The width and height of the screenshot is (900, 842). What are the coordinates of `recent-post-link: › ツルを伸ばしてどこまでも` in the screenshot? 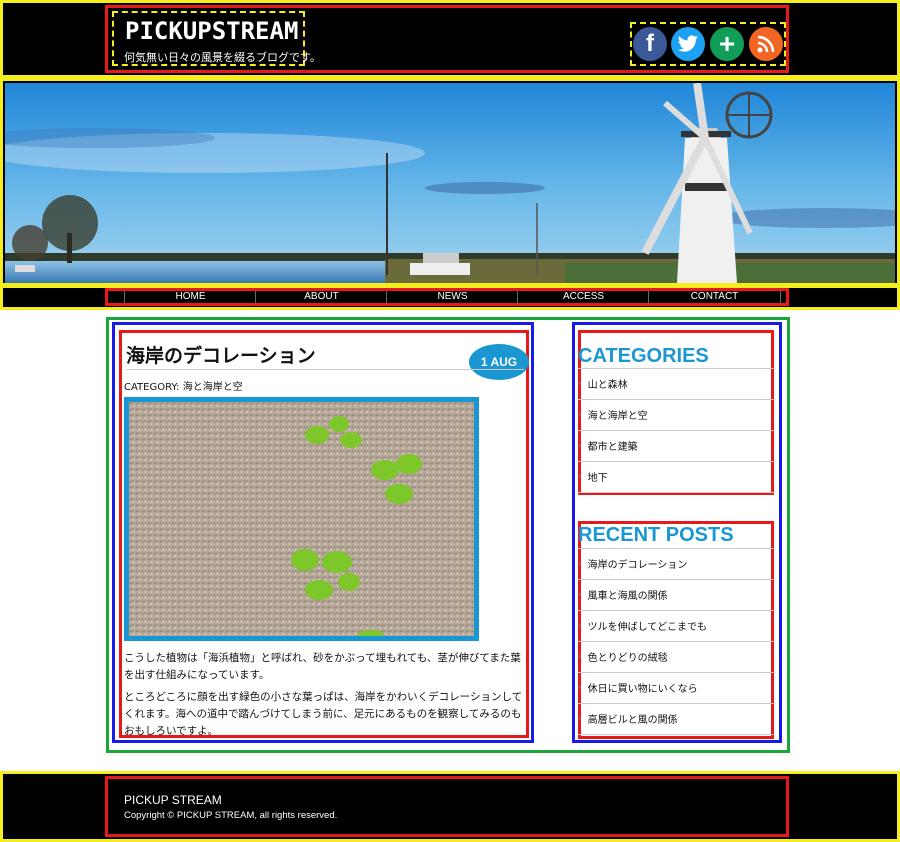 It's located at (676, 626).